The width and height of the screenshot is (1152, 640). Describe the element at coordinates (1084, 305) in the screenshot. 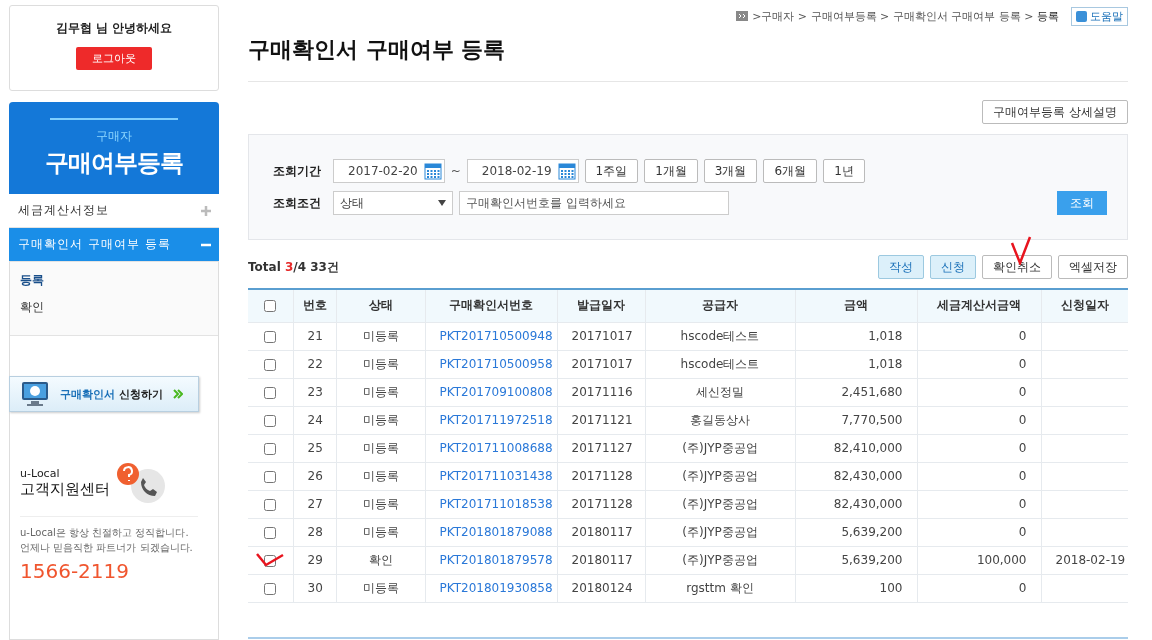

I see `column-header: 신청일자` at that location.